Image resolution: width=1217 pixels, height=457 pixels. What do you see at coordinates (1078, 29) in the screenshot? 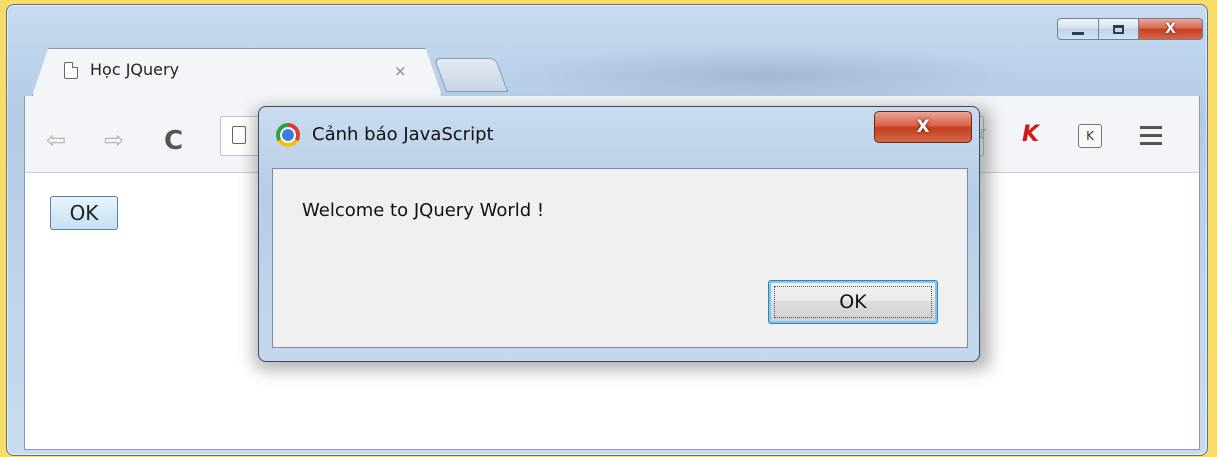
I see `minimize-button` at bounding box center [1078, 29].